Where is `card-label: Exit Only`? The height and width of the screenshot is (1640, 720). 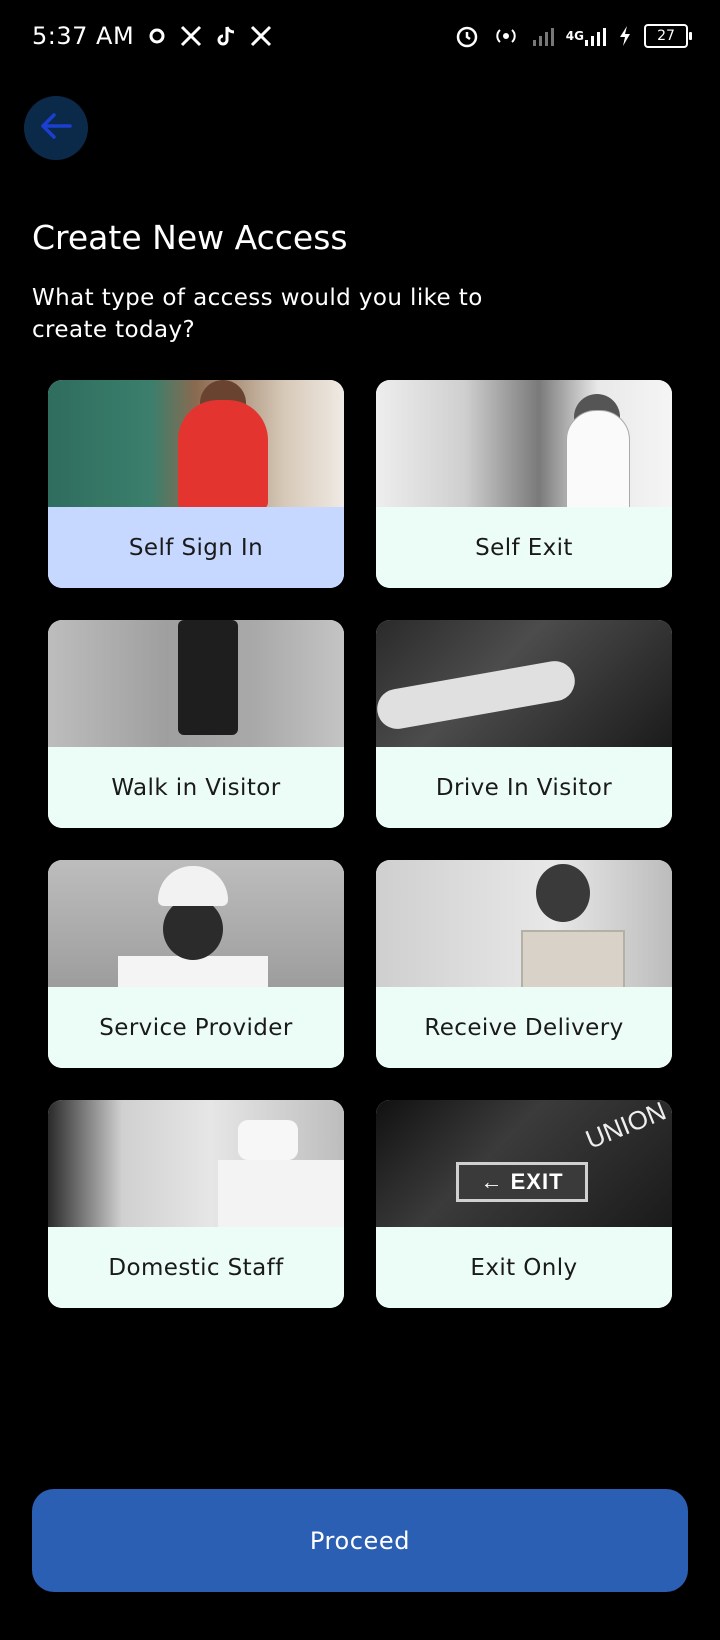
card-label: Exit Only is located at coordinates (524, 1267).